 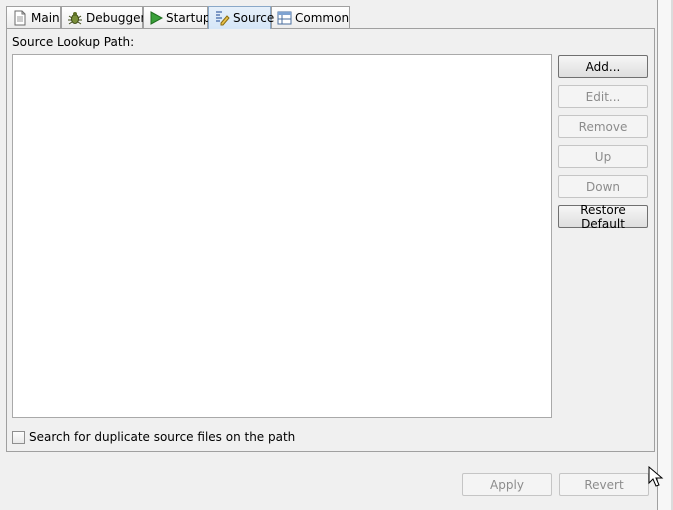 I want to click on bug-icon, so click(x=75, y=18).